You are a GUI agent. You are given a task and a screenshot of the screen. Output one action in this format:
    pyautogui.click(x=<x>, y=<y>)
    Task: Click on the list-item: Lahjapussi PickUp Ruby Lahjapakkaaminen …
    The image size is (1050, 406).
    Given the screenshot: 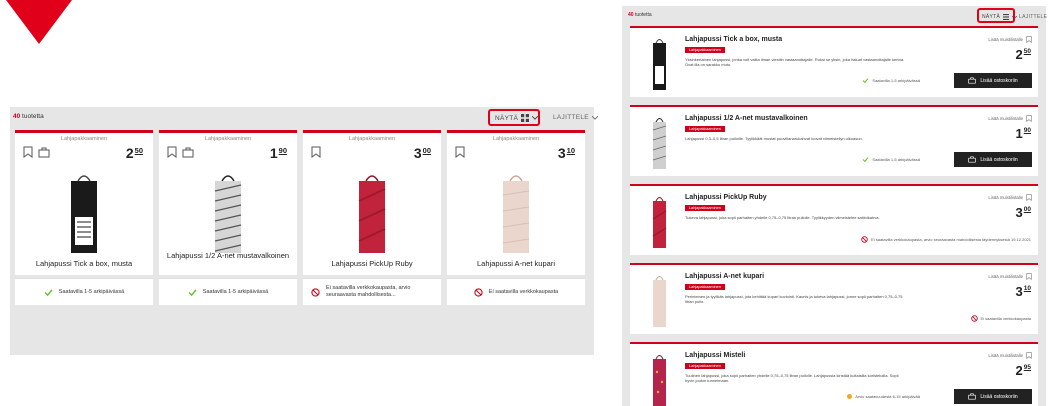 What is the action you would take?
    pyautogui.click(x=834, y=219)
    